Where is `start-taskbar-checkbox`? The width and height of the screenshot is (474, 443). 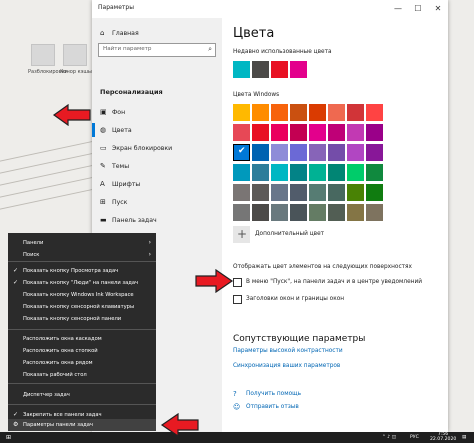 start-taskbar-checkbox is located at coordinates (237, 282).